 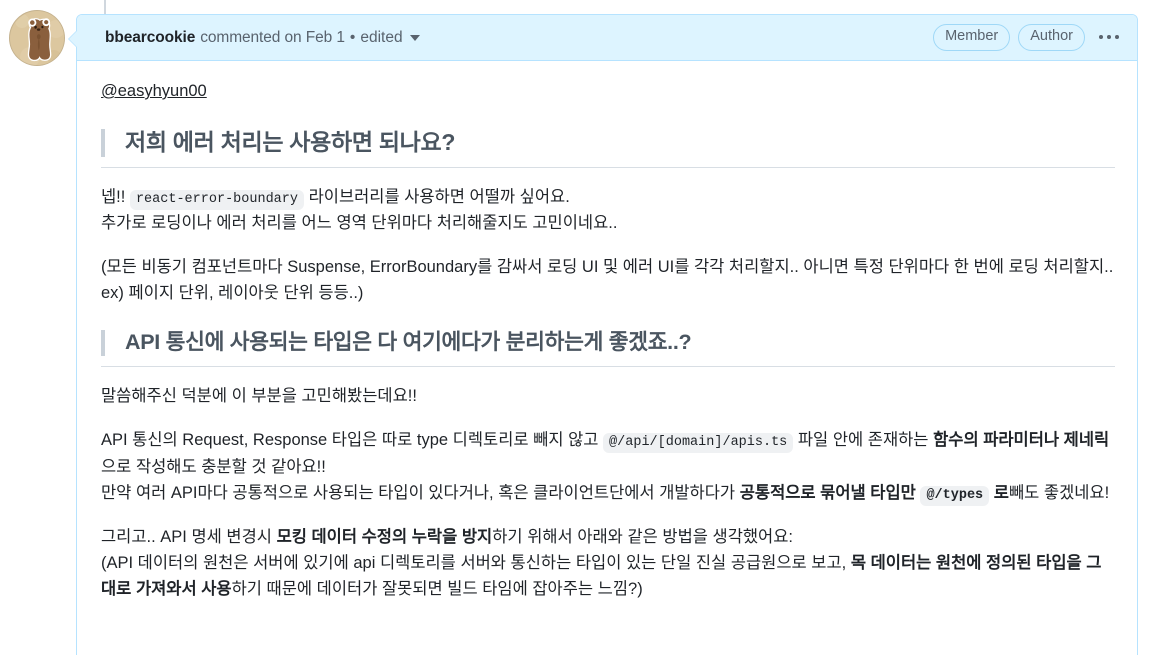 I want to click on p7-seg2: 하기 때문에 데이터가 잘못되면 빌드 타임에 잡아주는 느낌?), so click(x=437, y=589).